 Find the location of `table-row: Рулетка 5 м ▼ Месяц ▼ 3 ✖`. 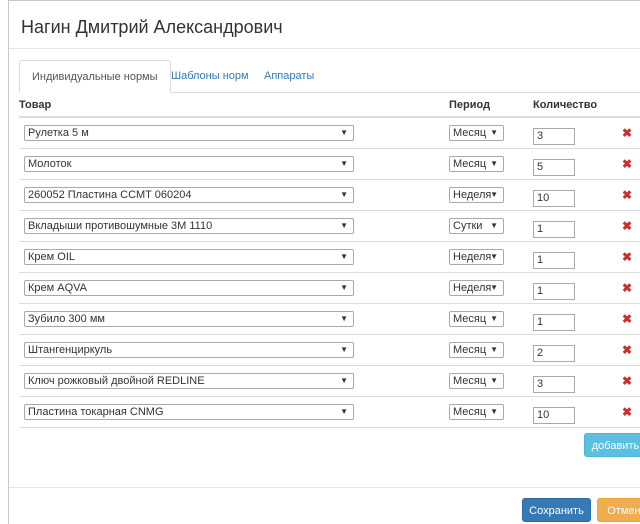

table-row: Рулетка 5 м ▼ Месяц ▼ 3 ✖ is located at coordinates (329, 133).